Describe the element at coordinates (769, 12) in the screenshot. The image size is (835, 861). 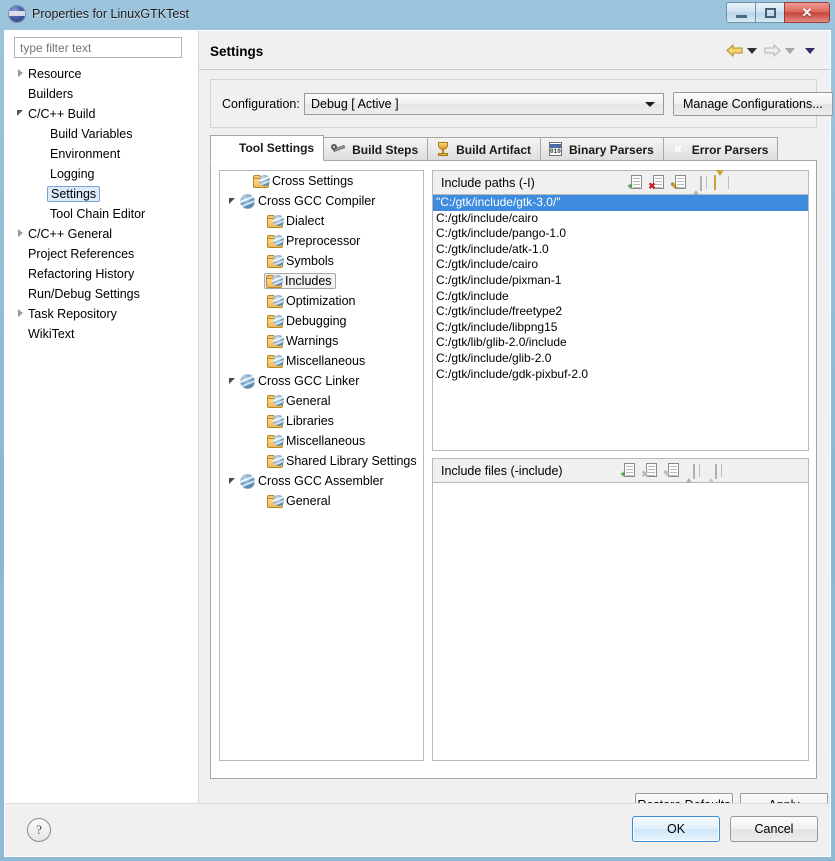
I see `maximize-button` at that location.